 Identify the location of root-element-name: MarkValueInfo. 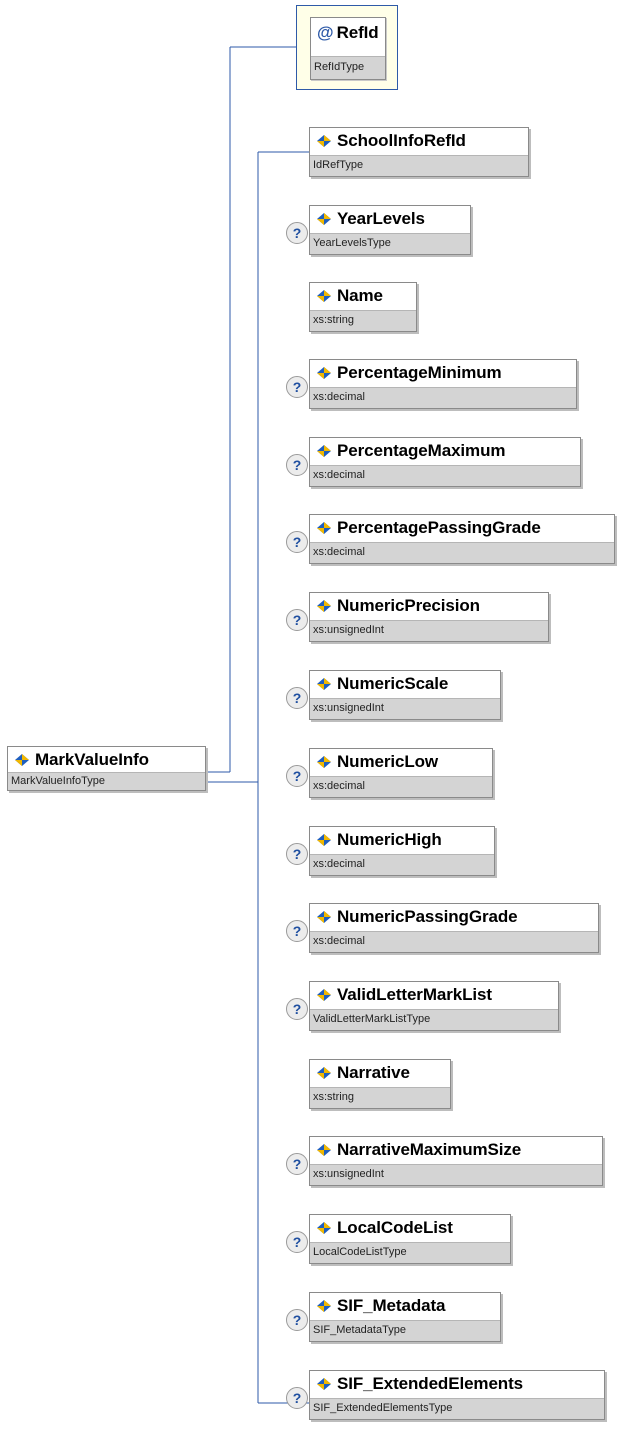
(92, 759).